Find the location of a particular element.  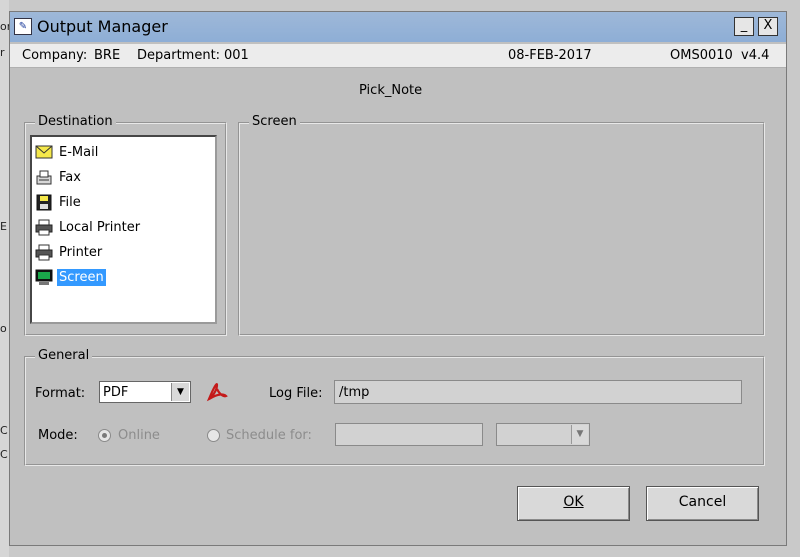

destination-item-label: Screen is located at coordinates (81, 277).